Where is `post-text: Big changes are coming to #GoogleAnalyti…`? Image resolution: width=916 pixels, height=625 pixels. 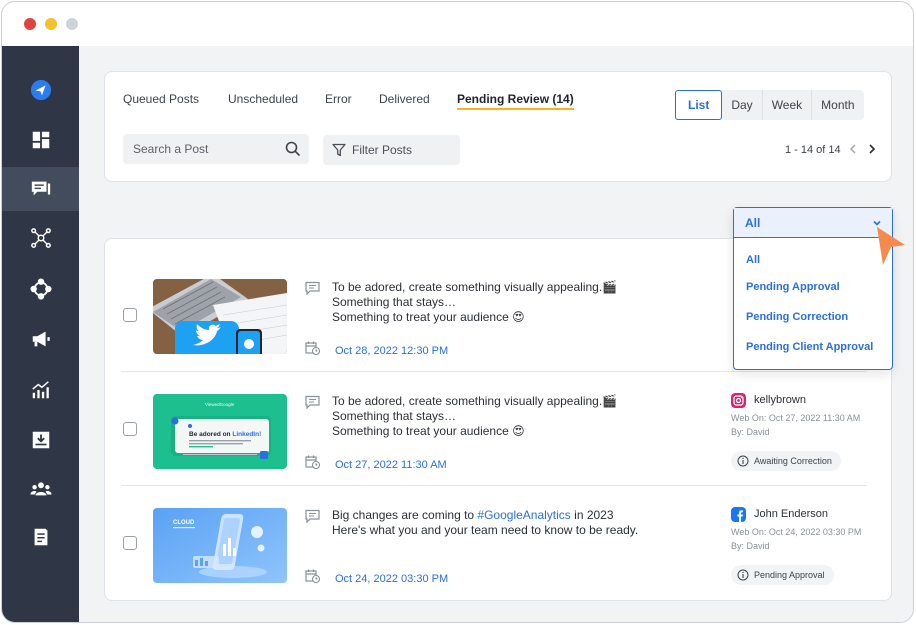
post-text: Big changes are coming to #GoogleAnalyti… is located at coordinates (485, 523).